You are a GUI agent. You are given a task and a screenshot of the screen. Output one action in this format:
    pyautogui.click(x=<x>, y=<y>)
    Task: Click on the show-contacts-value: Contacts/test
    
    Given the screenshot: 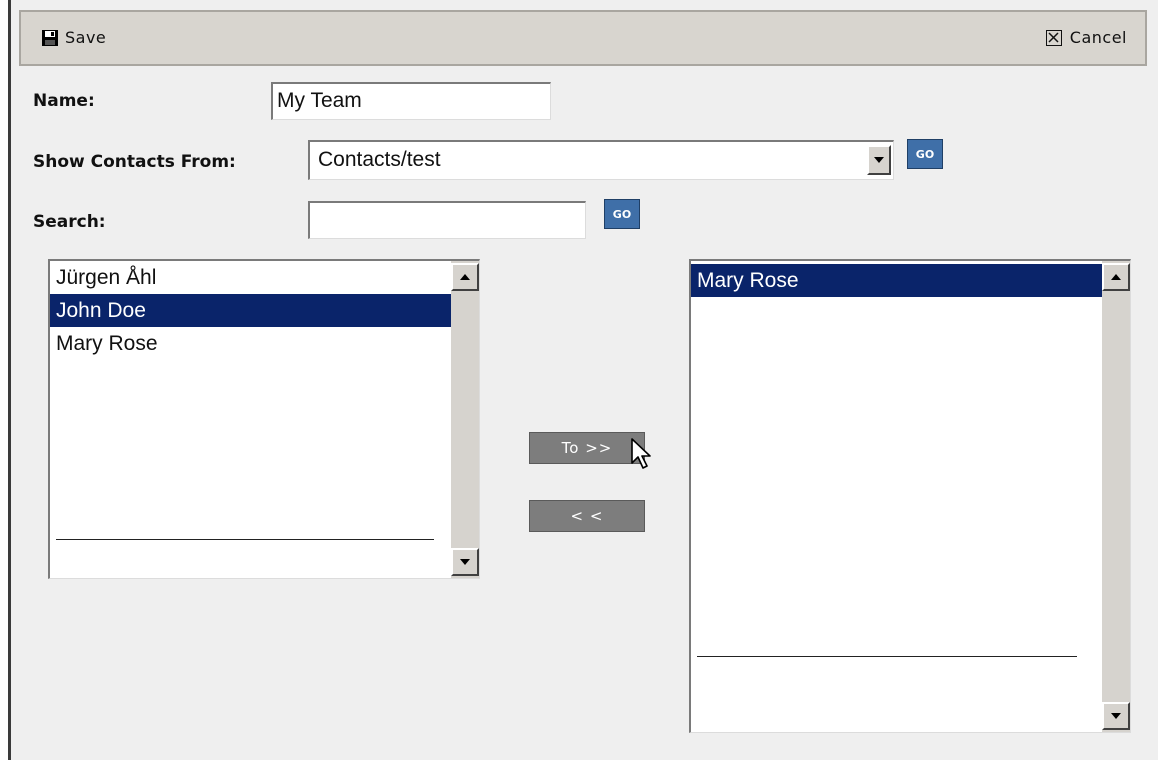 What is the action you would take?
    pyautogui.click(x=379, y=159)
    